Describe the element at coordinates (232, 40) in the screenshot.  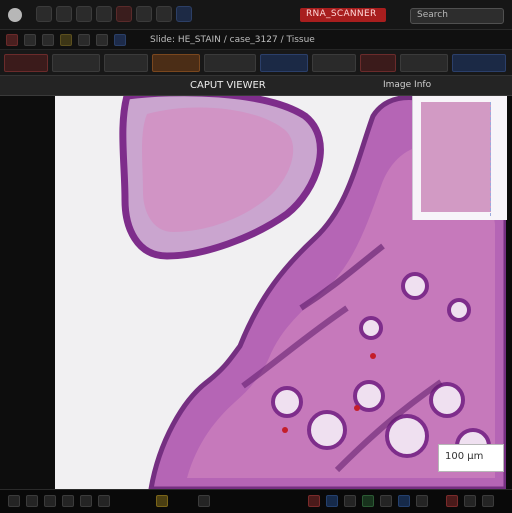
I see `slide-path: Slide: HE_STAIN / case_3127 / Tissue` at that location.